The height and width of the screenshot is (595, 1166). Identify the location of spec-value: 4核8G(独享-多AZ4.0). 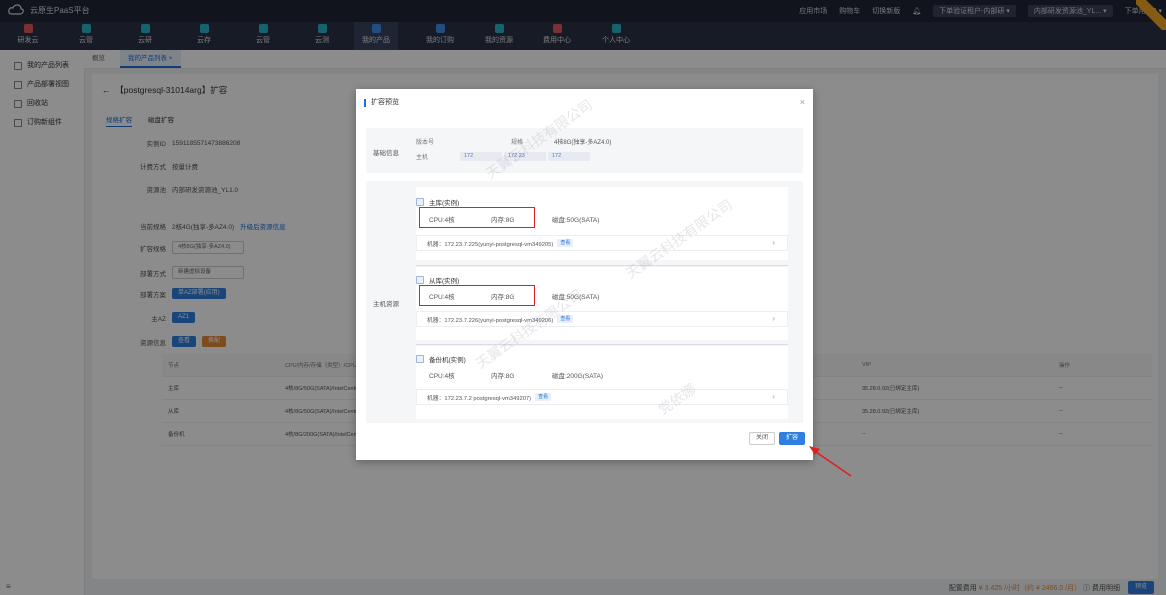
(583, 143).